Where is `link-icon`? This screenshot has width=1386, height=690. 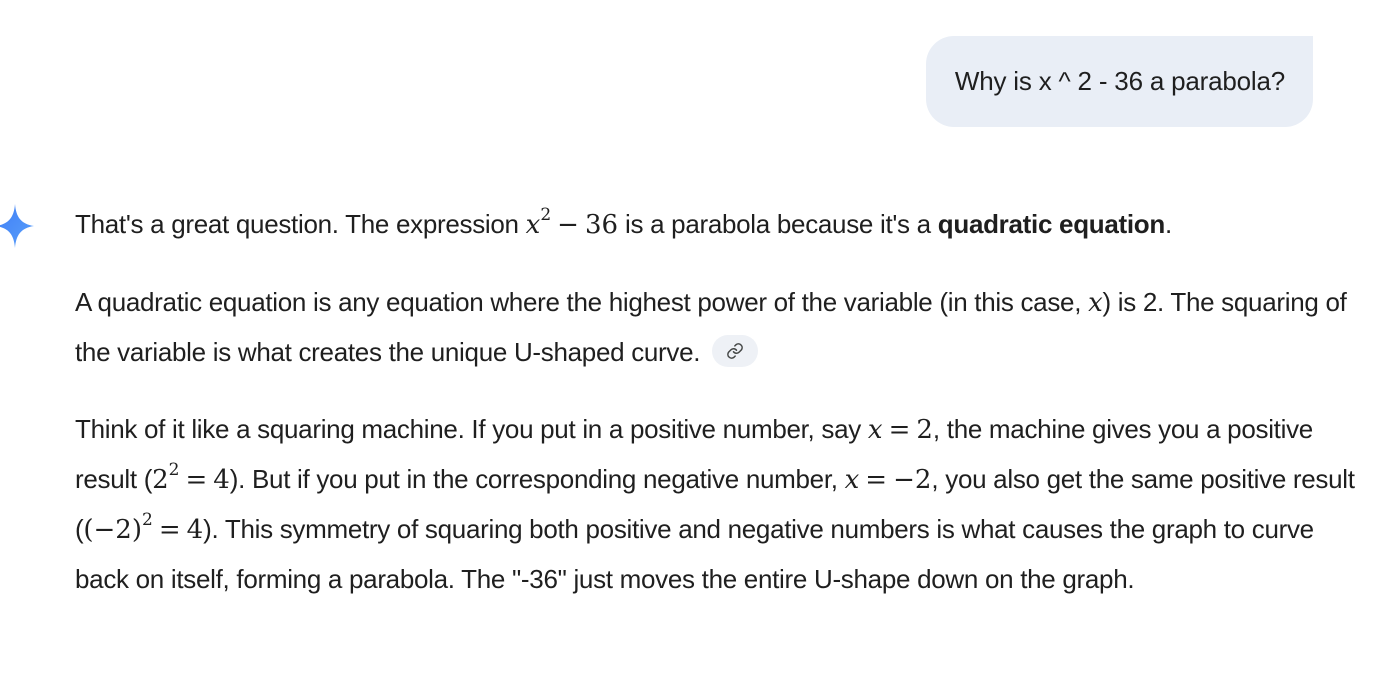 link-icon is located at coordinates (735, 351).